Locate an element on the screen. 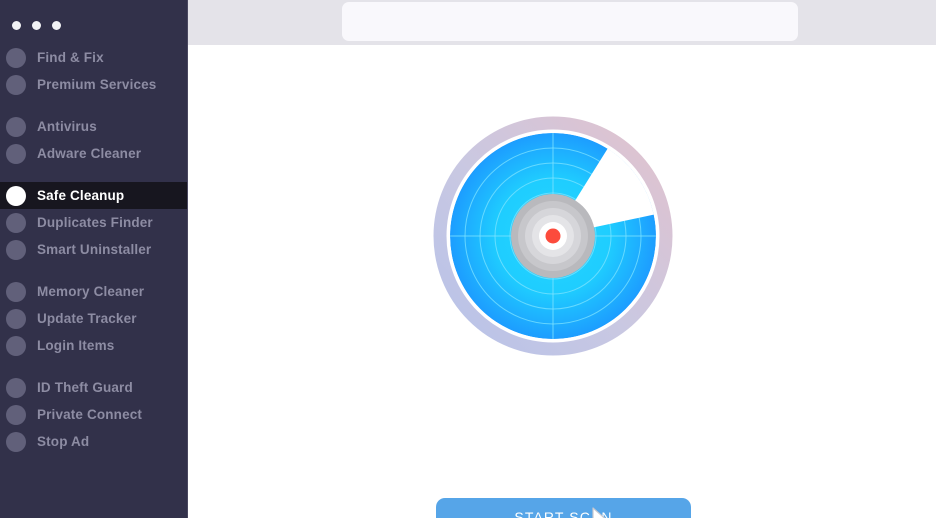  sidebar-item-safe-cleanup: Safe Cleanup is located at coordinates (93, 195).